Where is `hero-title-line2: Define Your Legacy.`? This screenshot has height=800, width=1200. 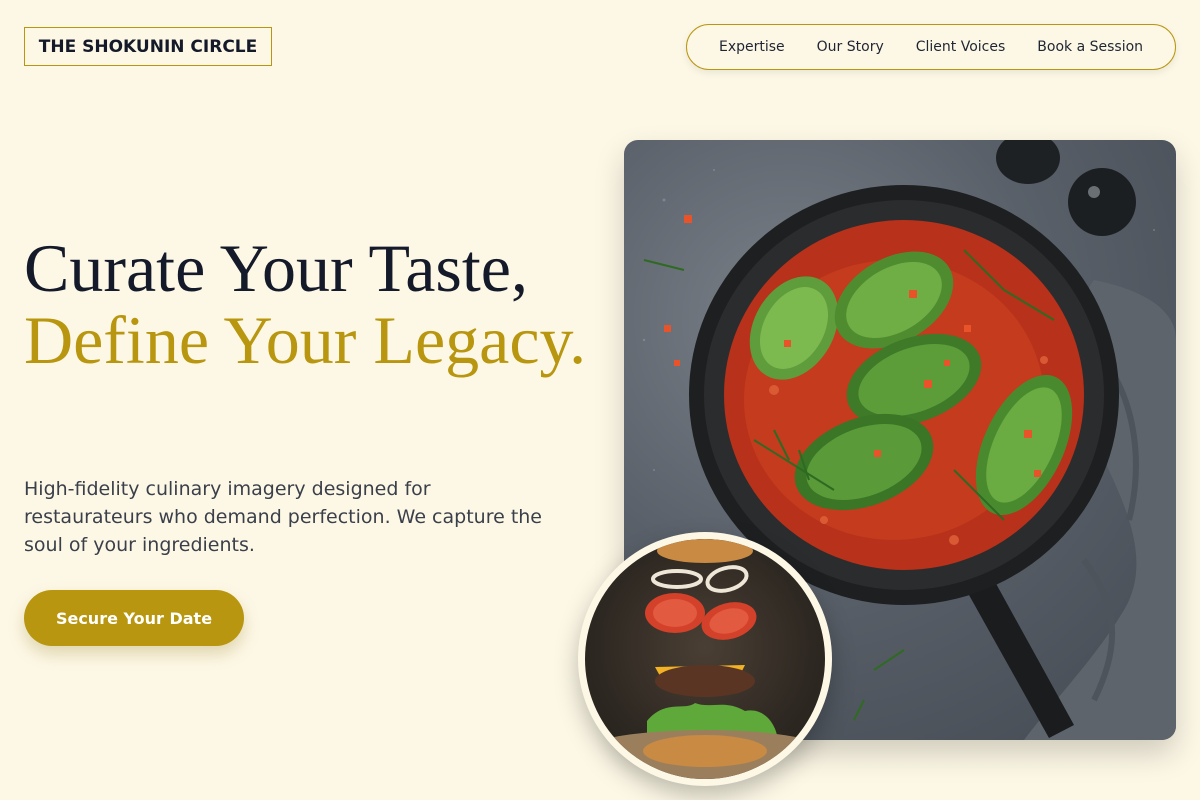
hero-title-line2: Define Your Legacy. is located at coordinates (305, 340).